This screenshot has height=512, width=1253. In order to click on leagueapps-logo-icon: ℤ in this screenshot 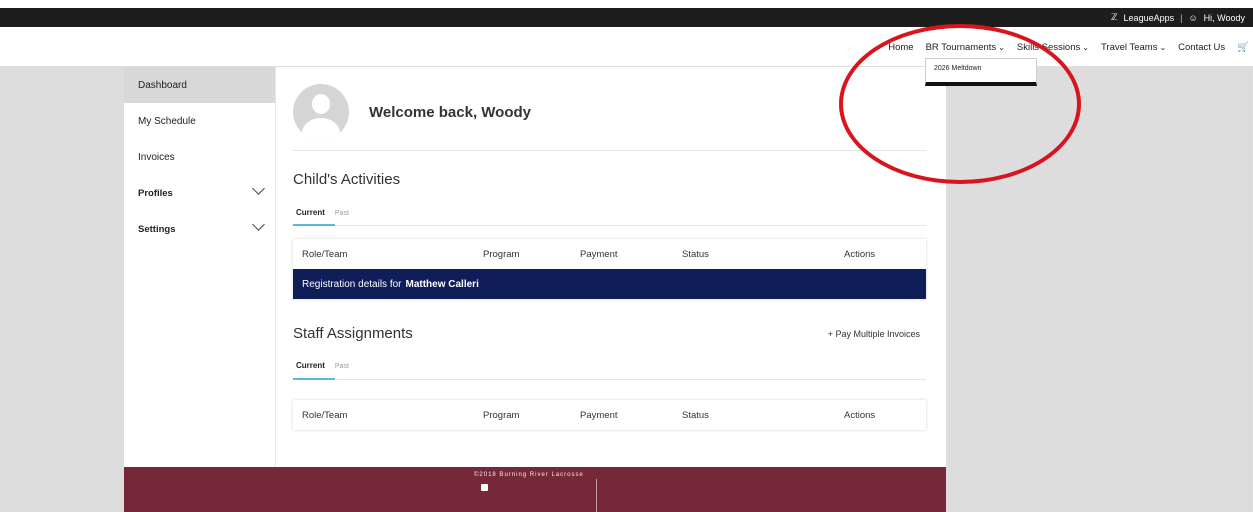, I will do `click(1114, 17)`.